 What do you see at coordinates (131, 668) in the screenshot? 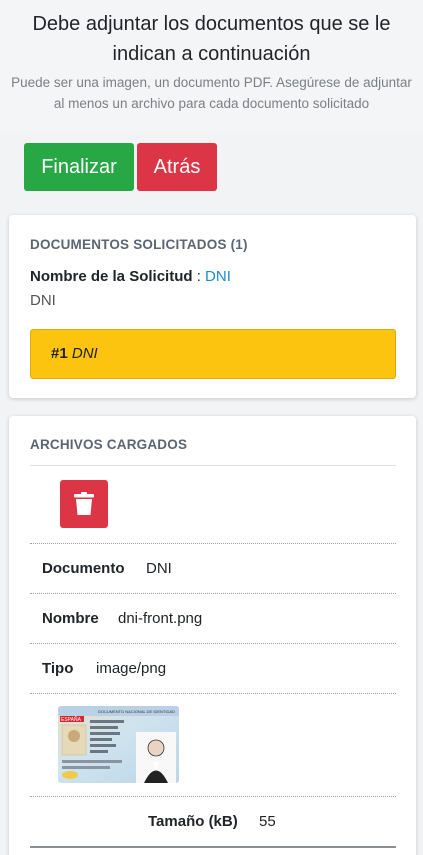
I see `file-type-value: image/png` at bounding box center [131, 668].